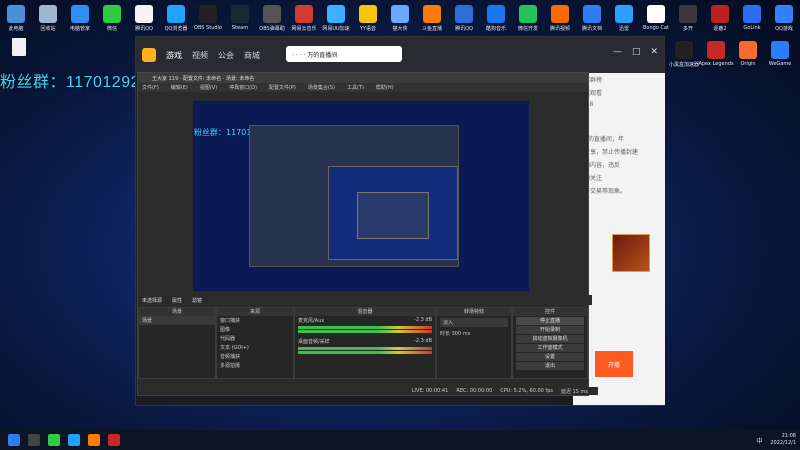 The height and width of the screenshot is (450, 800). What do you see at coordinates (631, 253) in the screenshot?
I see `game-avatar-icon` at bounding box center [631, 253].